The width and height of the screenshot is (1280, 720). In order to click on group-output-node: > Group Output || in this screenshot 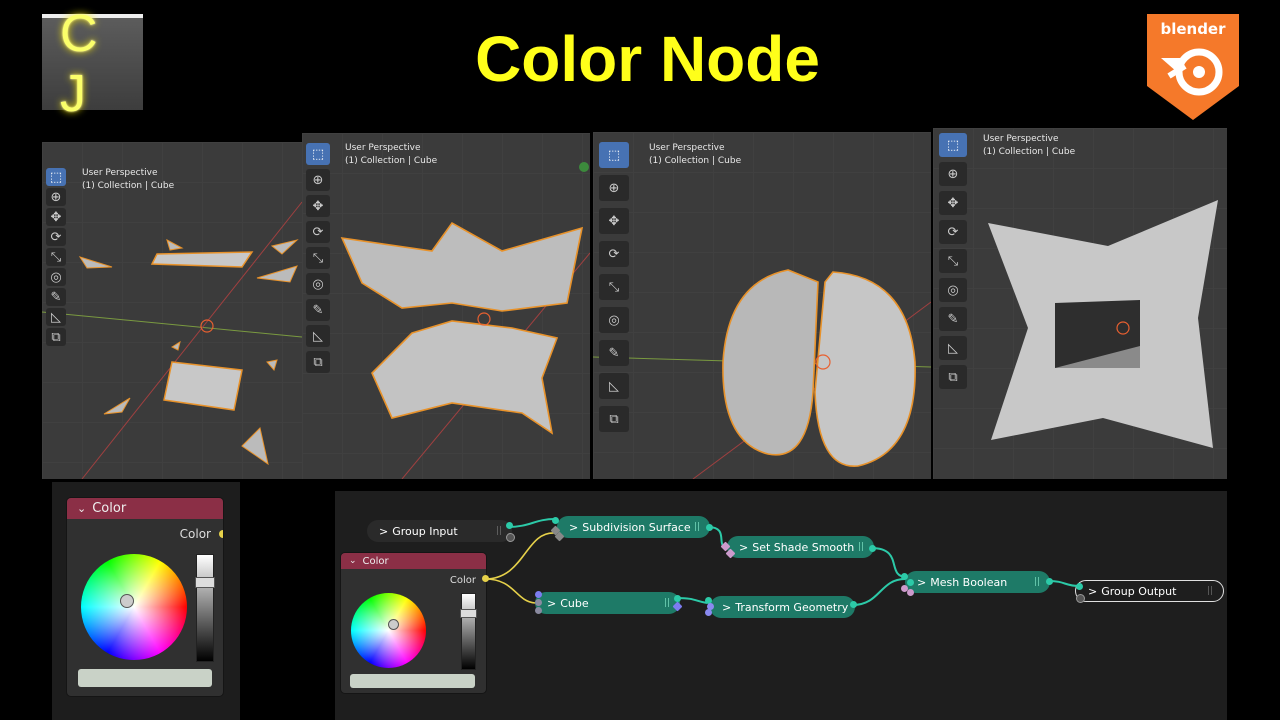, I will do `click(1149, 591)`.